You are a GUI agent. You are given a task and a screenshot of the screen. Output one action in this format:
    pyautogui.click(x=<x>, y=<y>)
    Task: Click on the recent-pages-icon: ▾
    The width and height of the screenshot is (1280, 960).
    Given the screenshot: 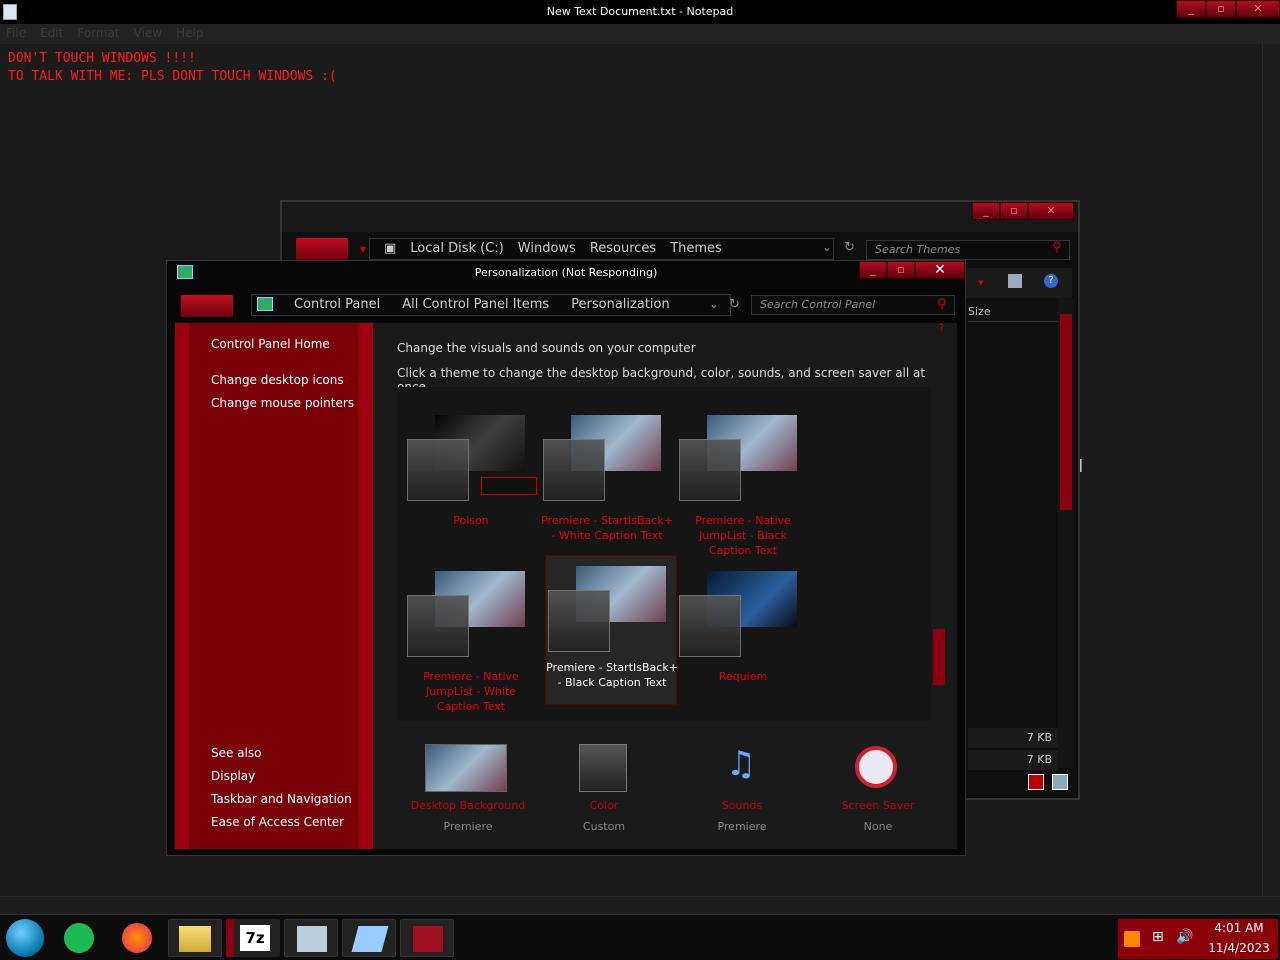 What is the action you would take?
    pyautogui.click(x=363, y=249)
    